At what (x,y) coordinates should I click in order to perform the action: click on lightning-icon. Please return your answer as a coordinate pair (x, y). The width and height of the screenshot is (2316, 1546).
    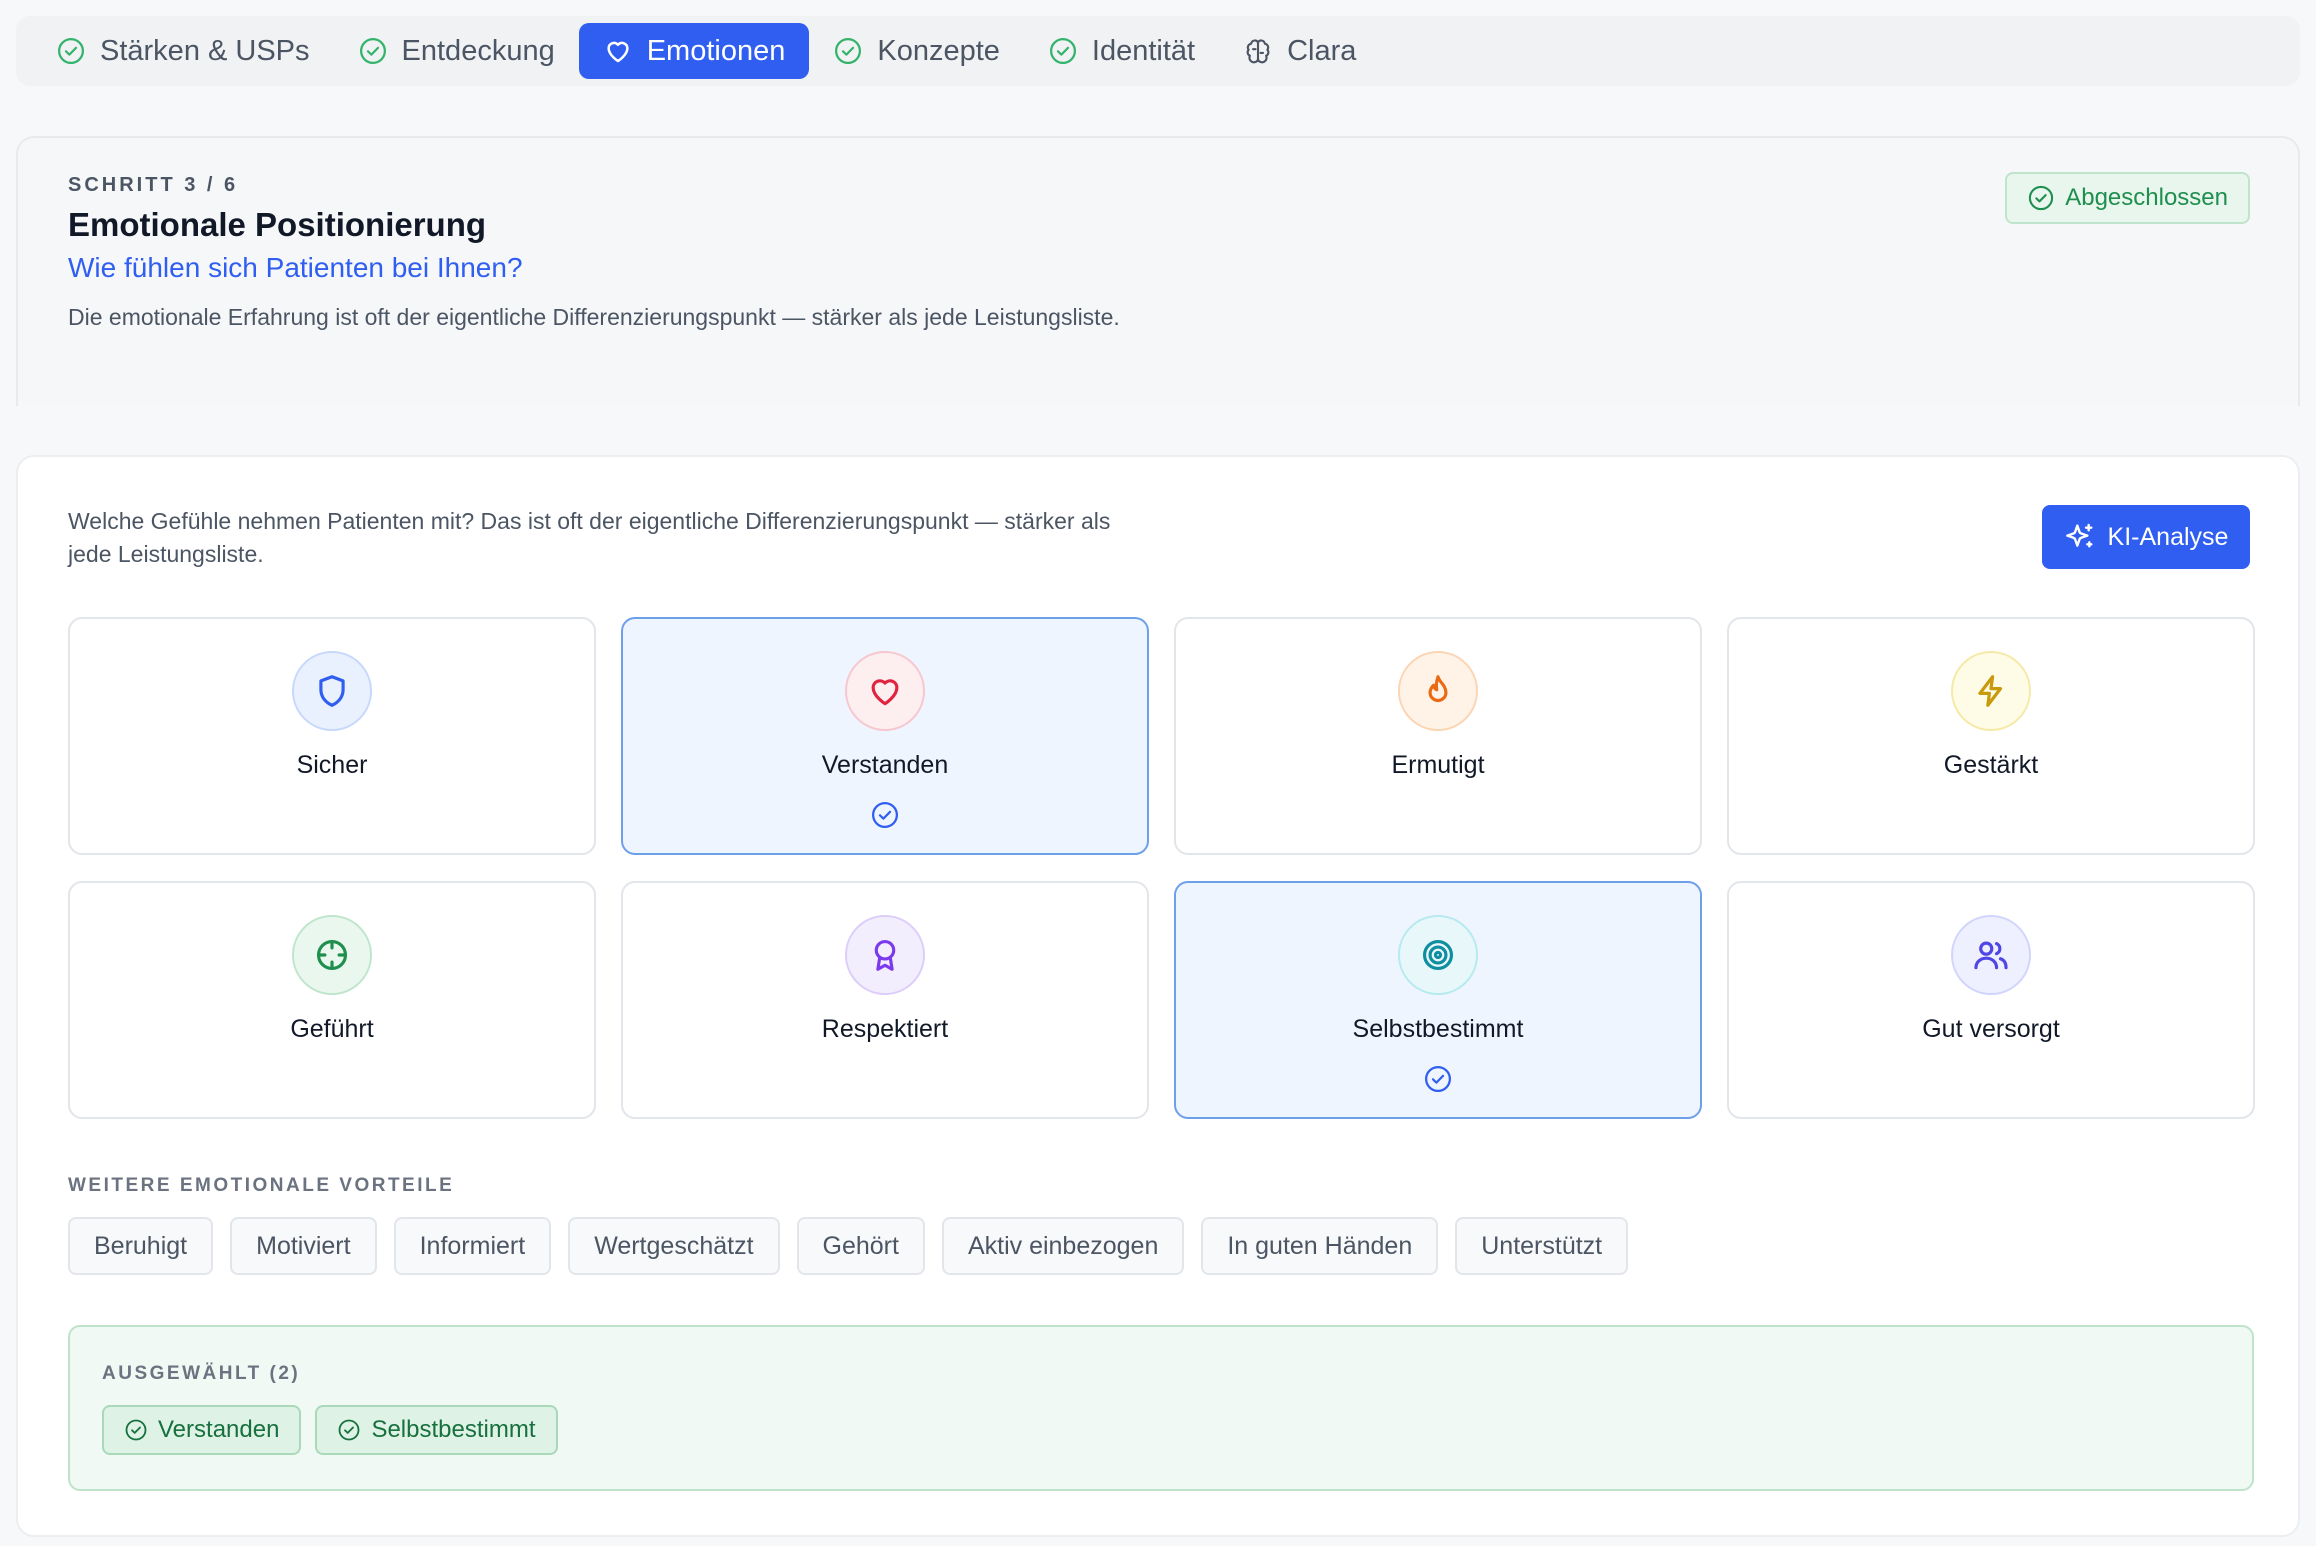
    Looking at the image, I should click on (1990, 691).